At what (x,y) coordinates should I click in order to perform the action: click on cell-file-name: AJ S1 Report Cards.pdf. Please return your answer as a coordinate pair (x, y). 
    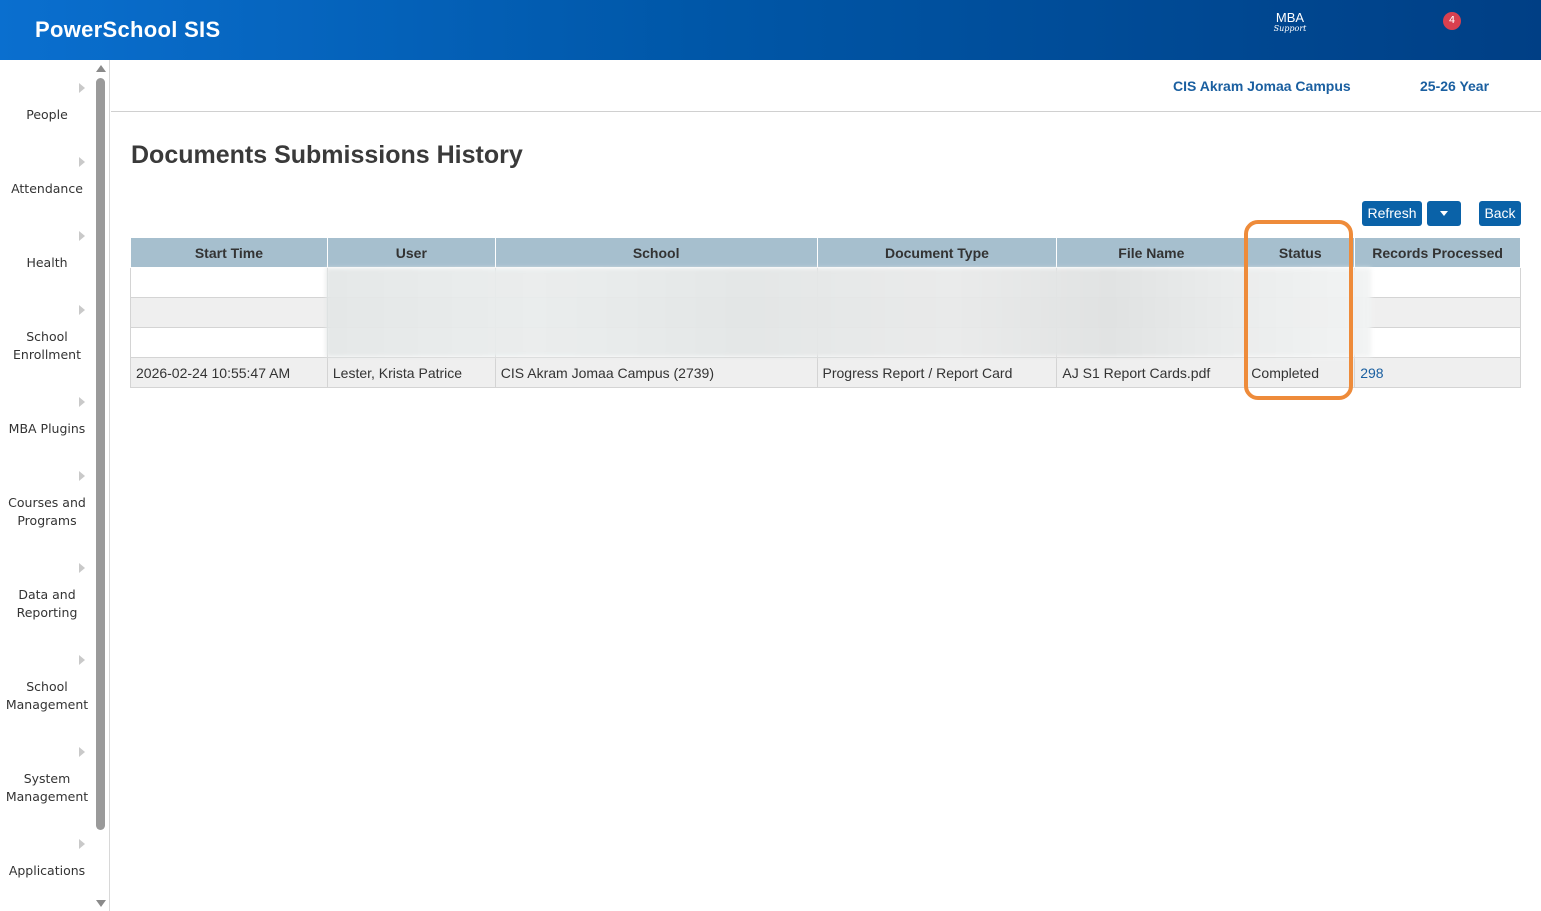
    Looking at the image, I should click on (1151, 372).